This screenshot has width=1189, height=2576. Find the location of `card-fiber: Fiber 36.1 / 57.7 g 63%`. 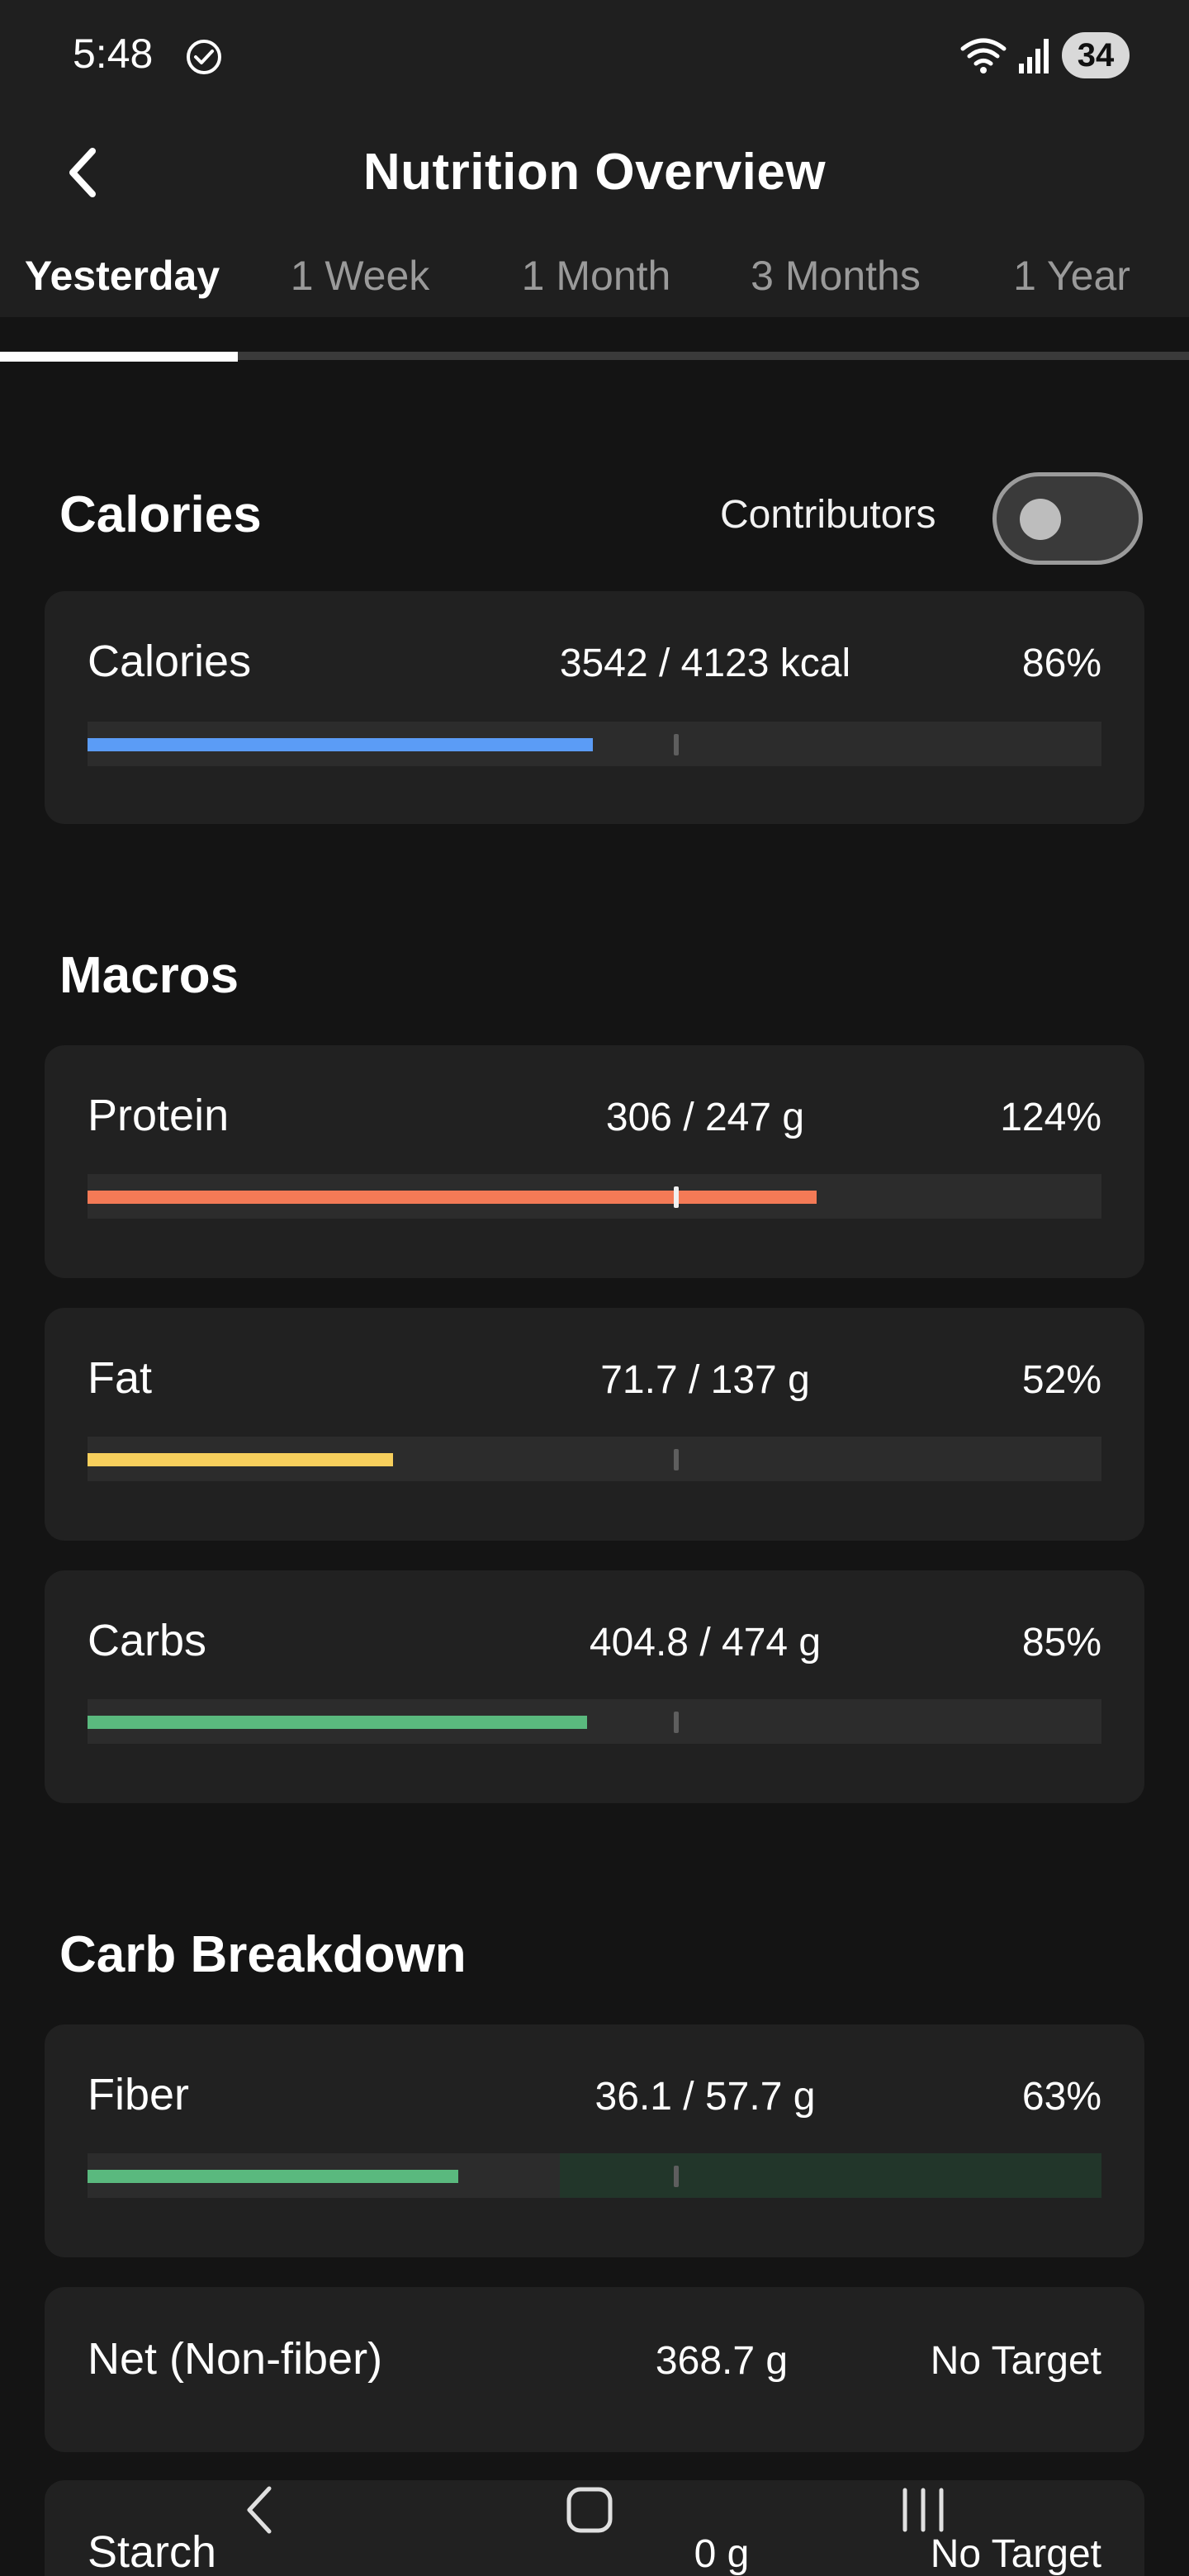

card-fiber: Fiber 36.1 / 57.7 g 63% is located at coordinates (594, 2140).